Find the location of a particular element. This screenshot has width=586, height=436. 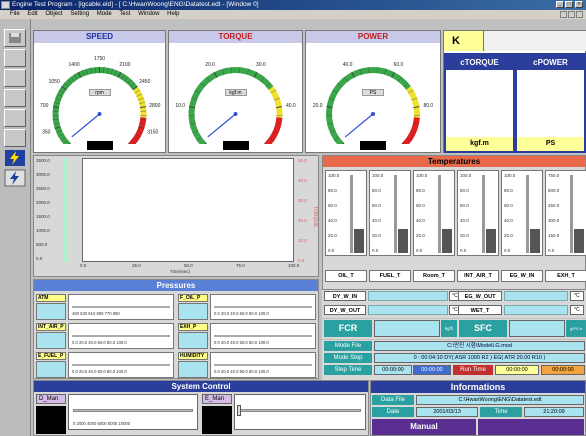

eg-w-out-unit: °C is located at coordinates (577, 296).